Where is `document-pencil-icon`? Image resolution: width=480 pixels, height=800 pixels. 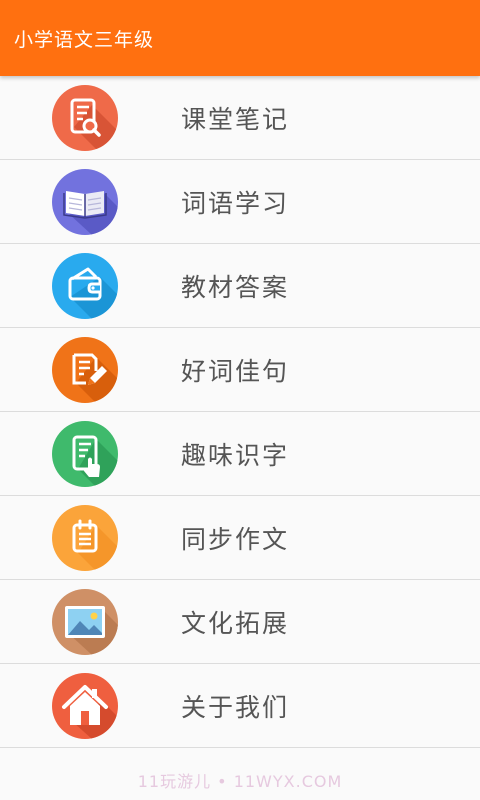
document-pencil-icon is located at coordinates (85, 369).